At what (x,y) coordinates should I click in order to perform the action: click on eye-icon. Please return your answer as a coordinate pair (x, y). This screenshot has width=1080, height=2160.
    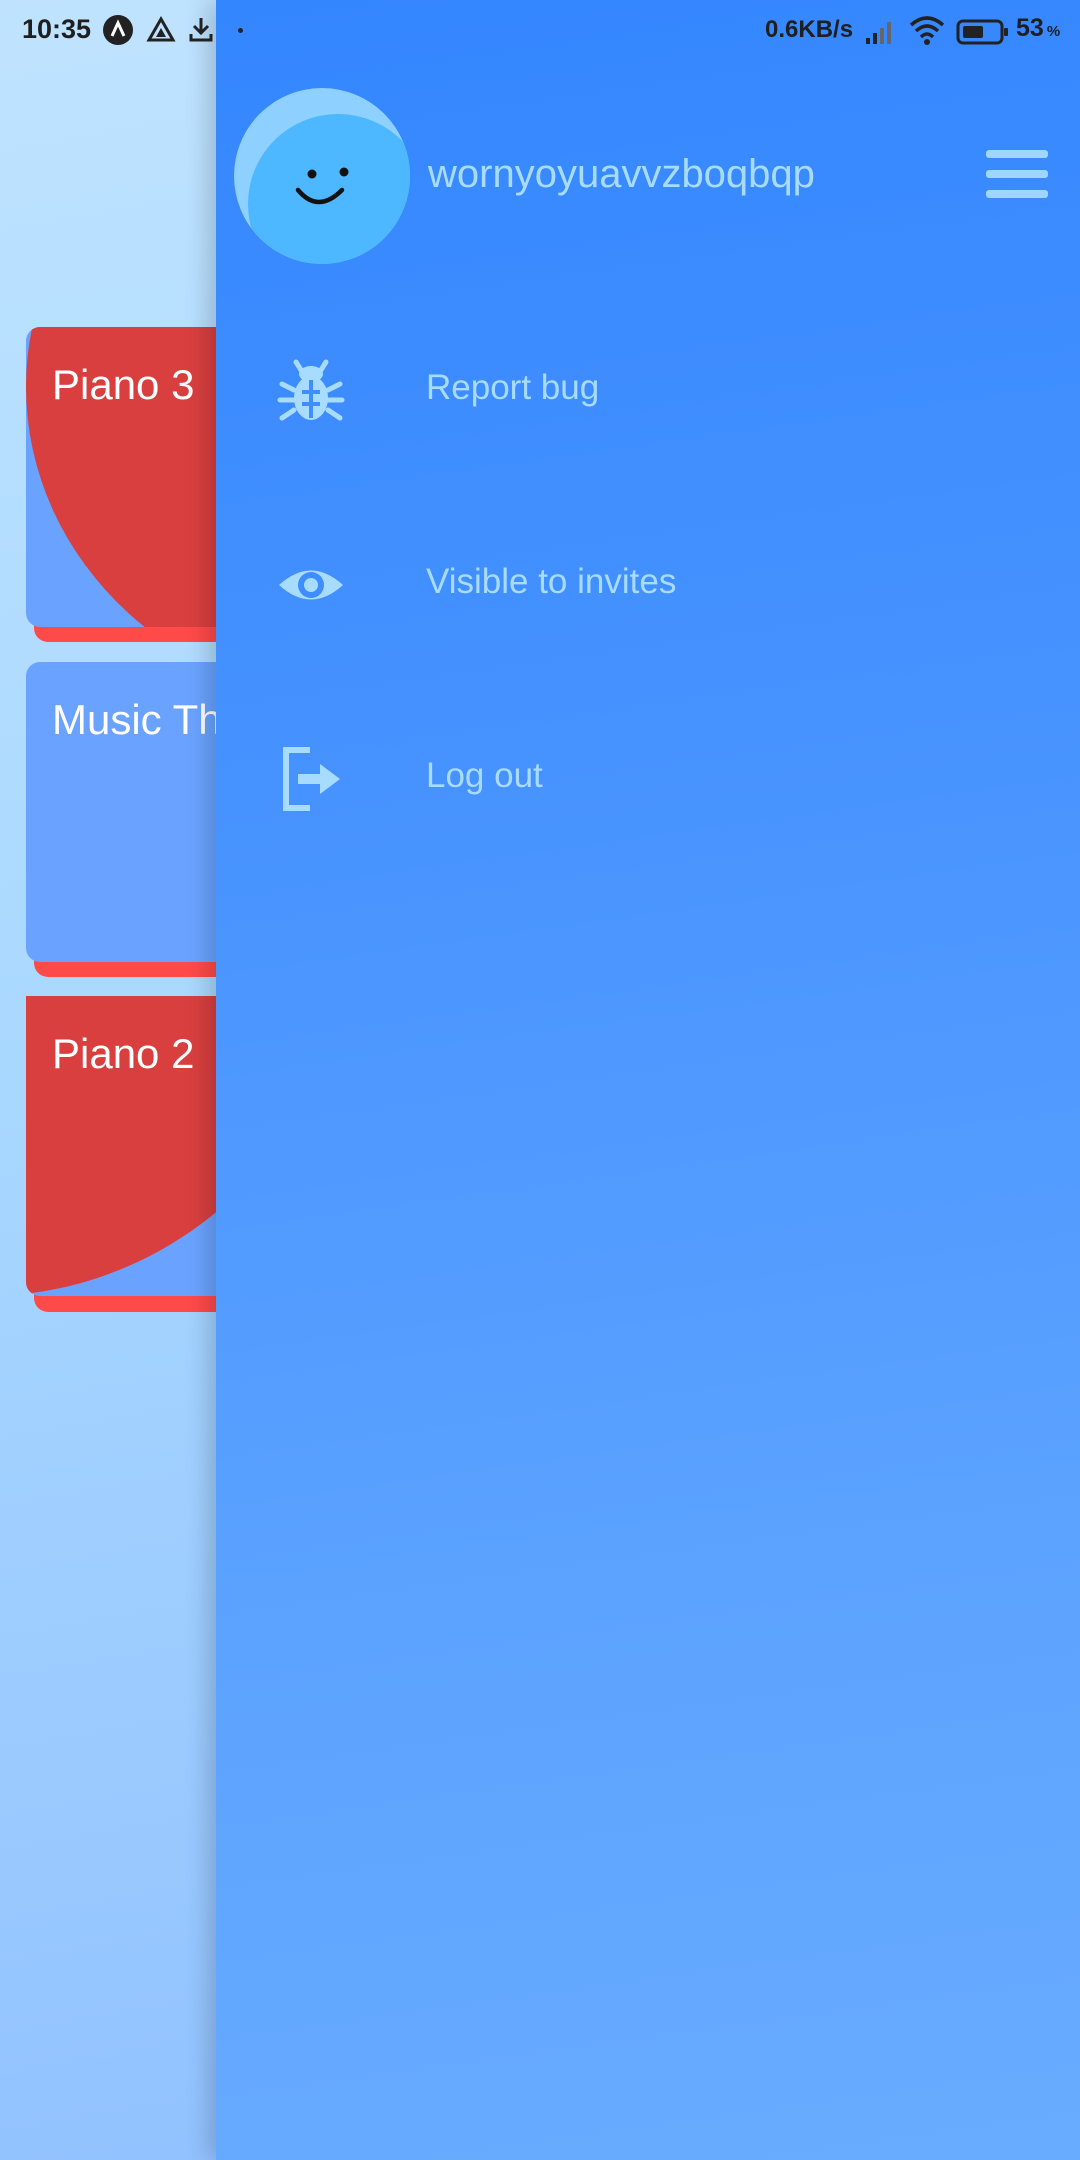
    Looking at the image, I should click on (311, 585).